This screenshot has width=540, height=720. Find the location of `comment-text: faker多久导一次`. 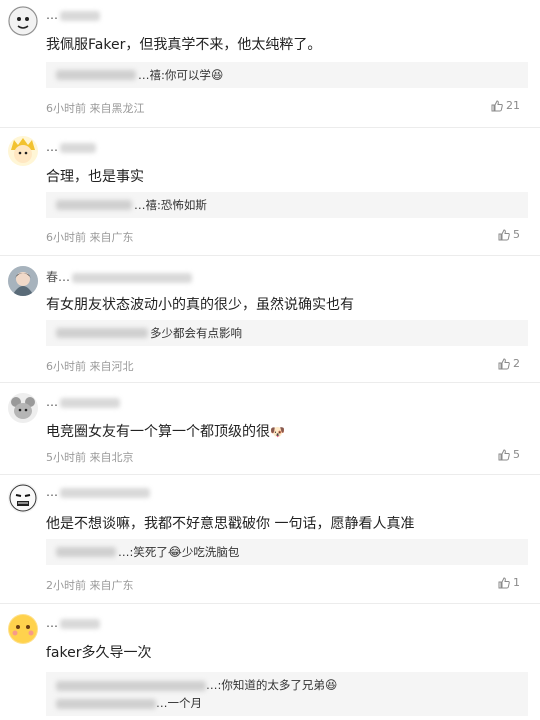

comment-text: faker多久导一次 is located at coordinates (99, 653).